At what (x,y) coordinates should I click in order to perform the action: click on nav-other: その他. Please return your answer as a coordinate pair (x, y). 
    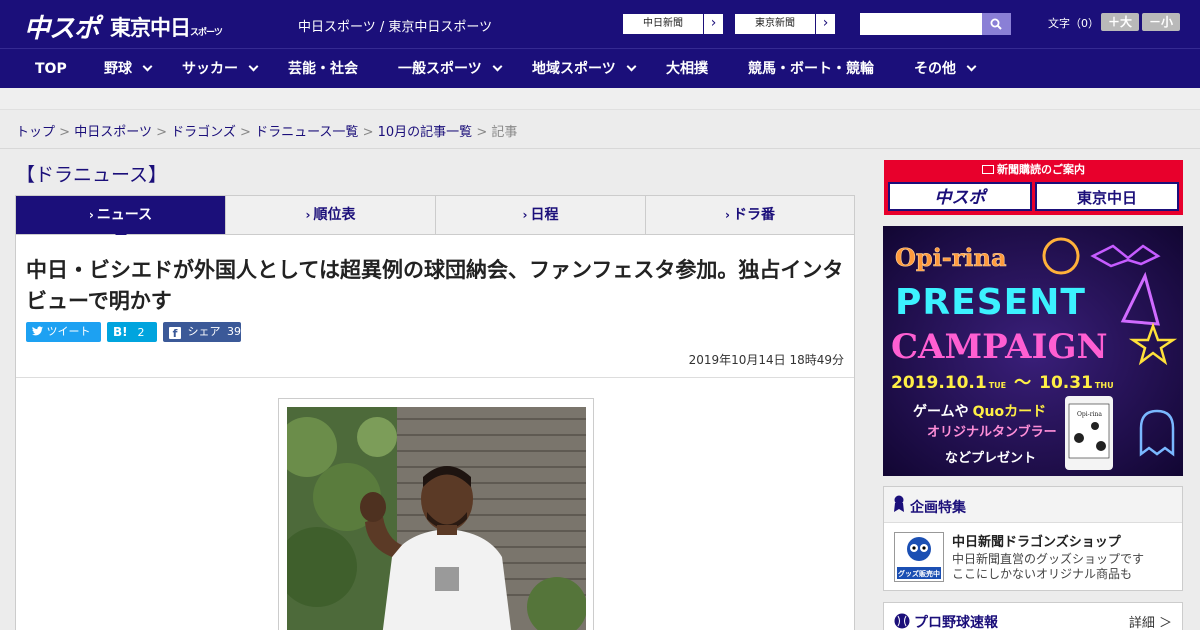
    Looking at the image, I should click on (945, 69).